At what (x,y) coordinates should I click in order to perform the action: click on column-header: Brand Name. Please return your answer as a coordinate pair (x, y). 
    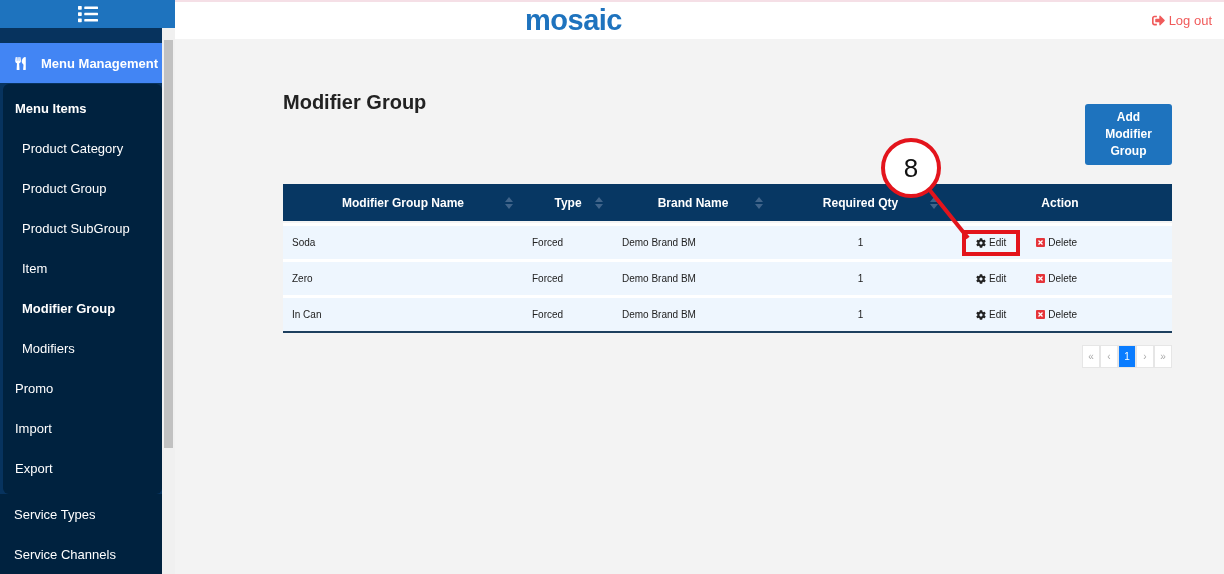
    Looking at the image, I should click on (693, 202).